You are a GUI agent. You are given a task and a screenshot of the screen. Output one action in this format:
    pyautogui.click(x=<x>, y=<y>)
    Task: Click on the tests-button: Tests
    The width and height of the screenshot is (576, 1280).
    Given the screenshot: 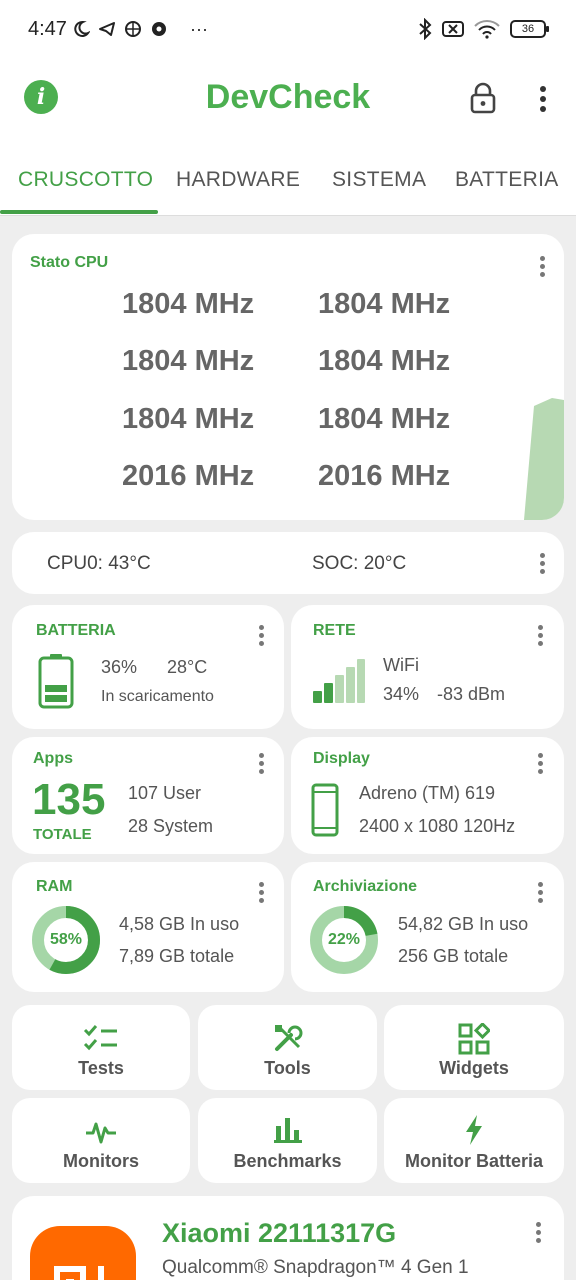 What is the action you would take?
    pyautogui.click(x=101, y=1047)
    